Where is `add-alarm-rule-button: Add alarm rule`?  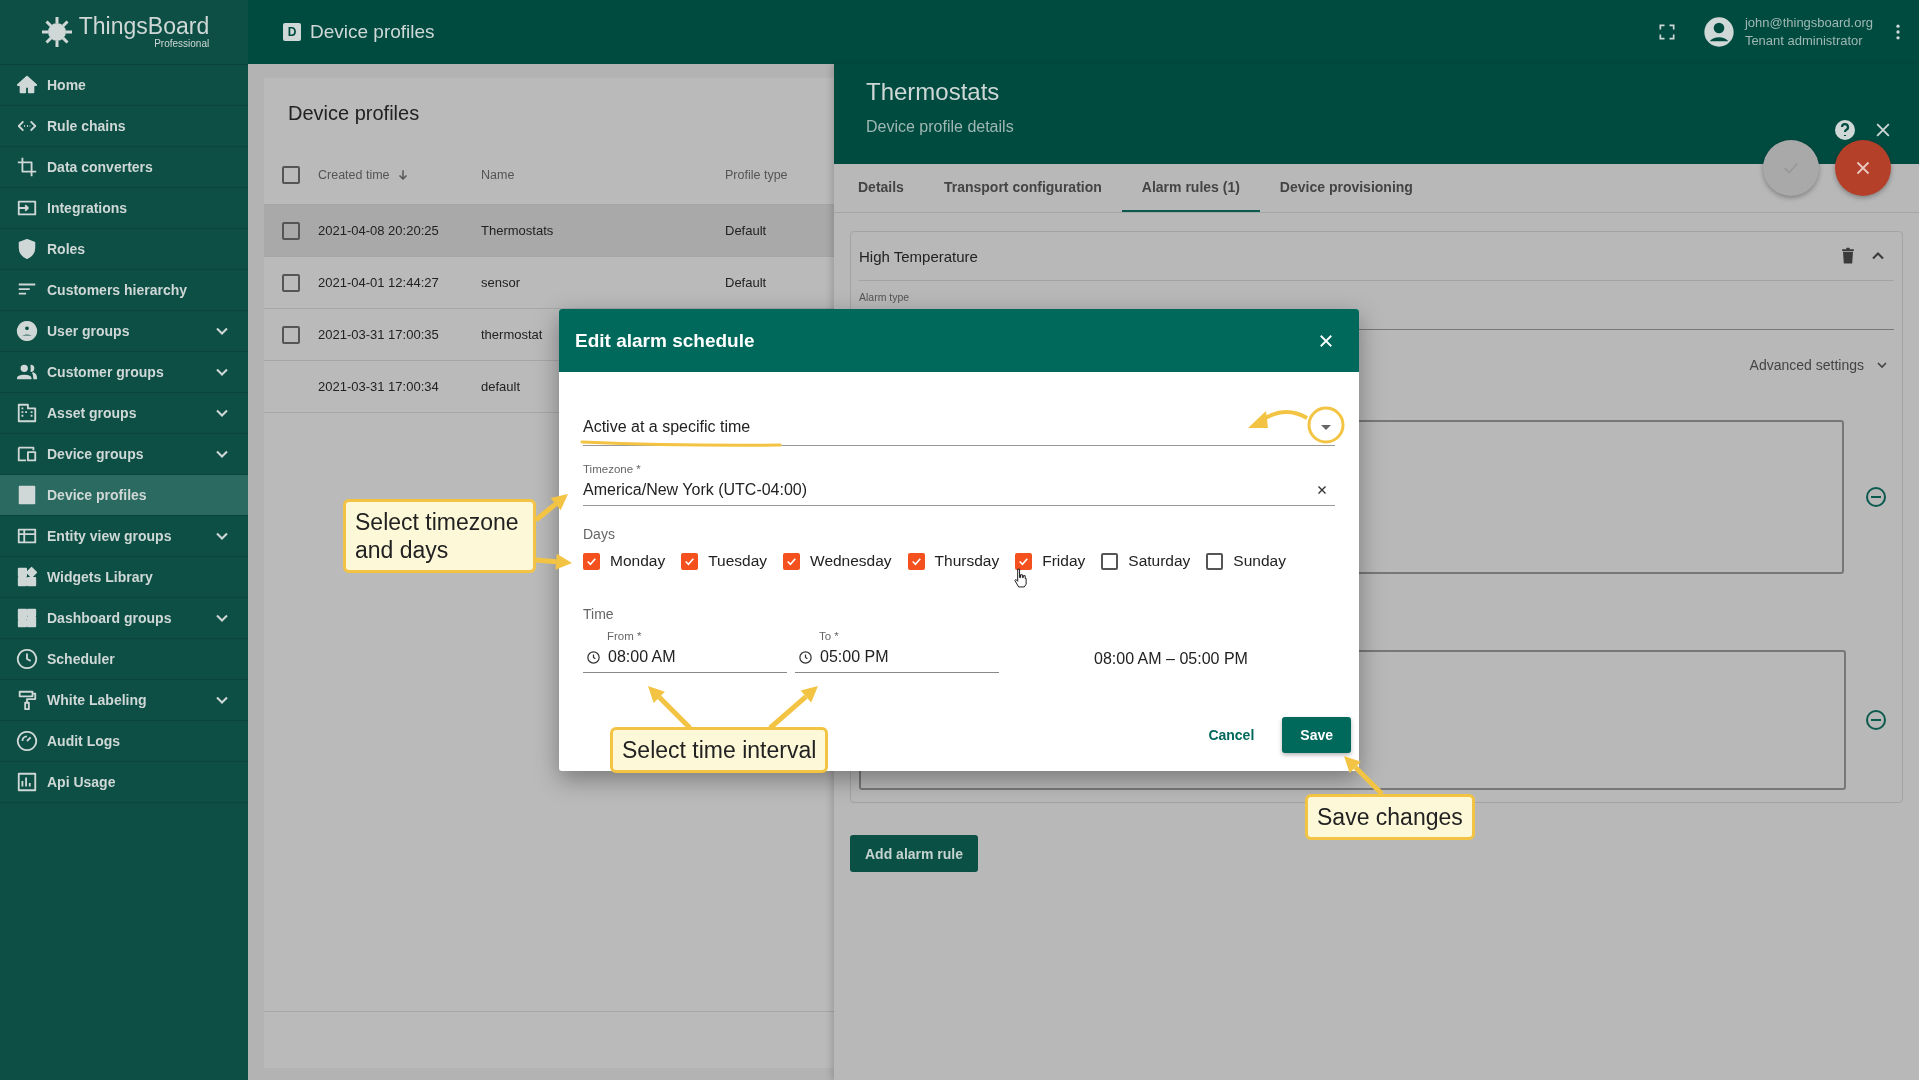
add-alarm-rule-button: Add alarm rule is located at coordinates (914, 853).